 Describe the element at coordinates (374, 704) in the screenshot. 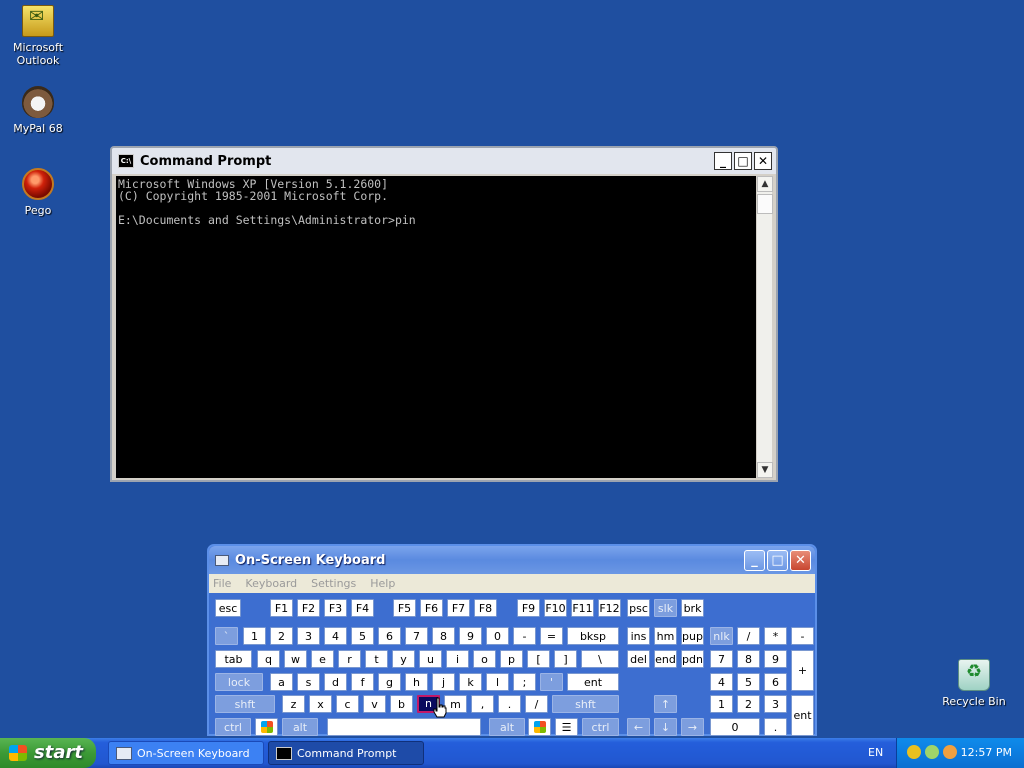

I see `key-v: v` at that location.